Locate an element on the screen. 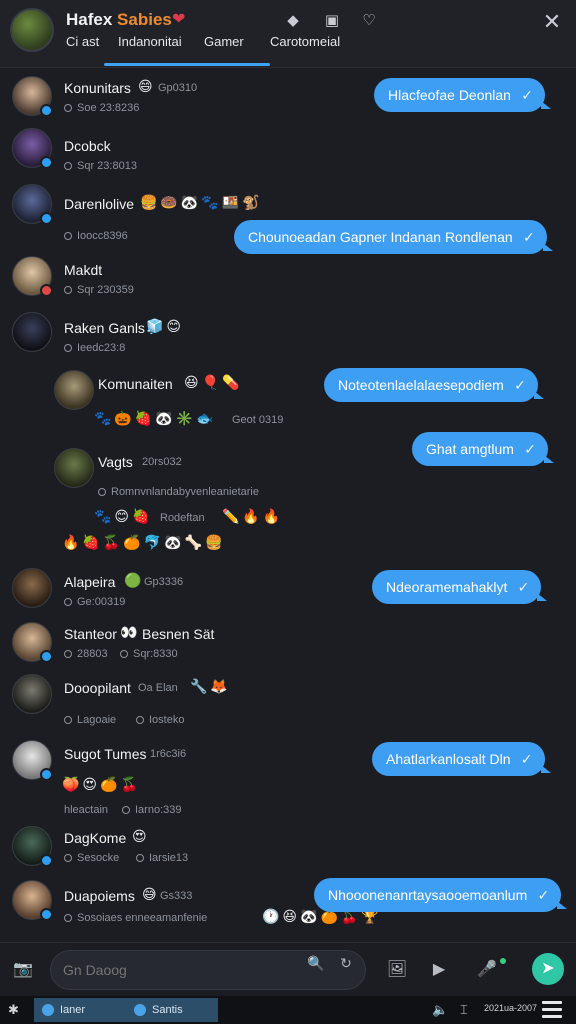 This screenshot has width=576, height=1024. taskbar-item: Ianer is located at coordinates (80, 1010).